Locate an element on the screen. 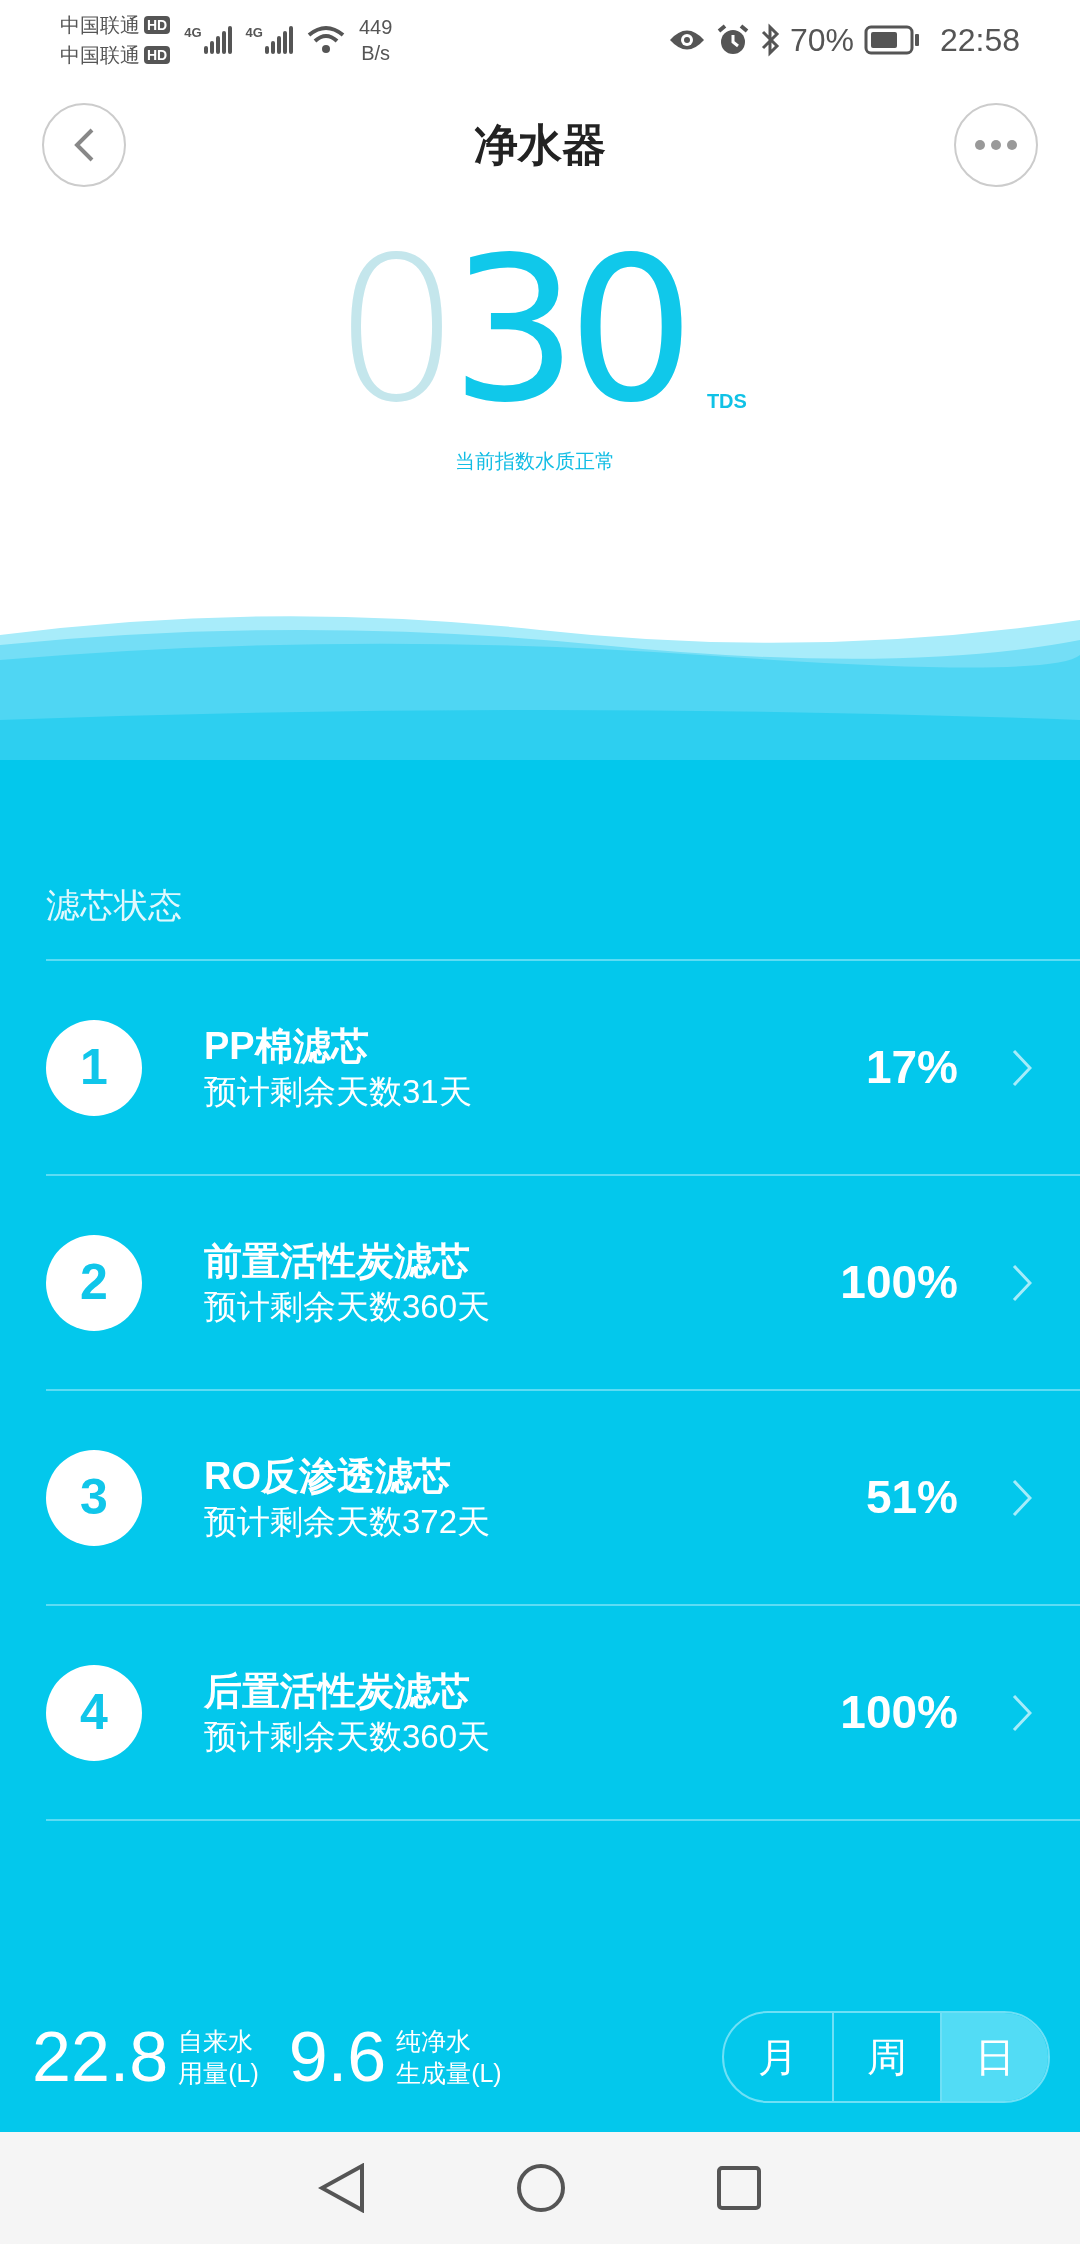 The height and width of the screenshot is (2244, 1080). back-button is located at coordinates (84, 145).